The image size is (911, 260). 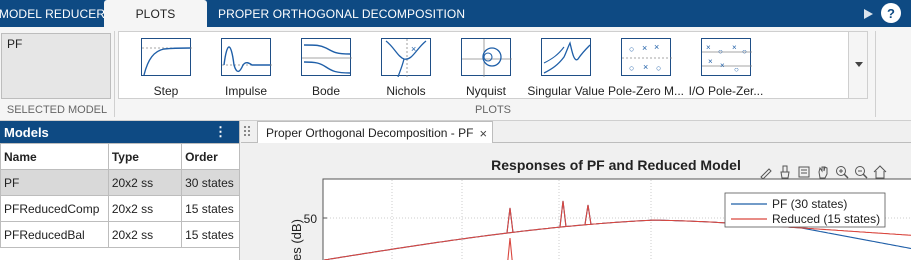 I want to click on brush-icon, so click(x=785, y=172).